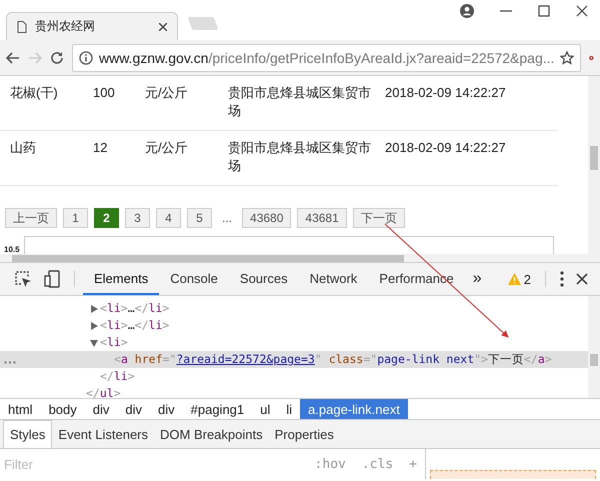 The width and height of the screenshot is (600, 481). What do you see at coordinates (544, 11) in the screenshot?
I see `maximize-icon` at bounding box center [544, 11].